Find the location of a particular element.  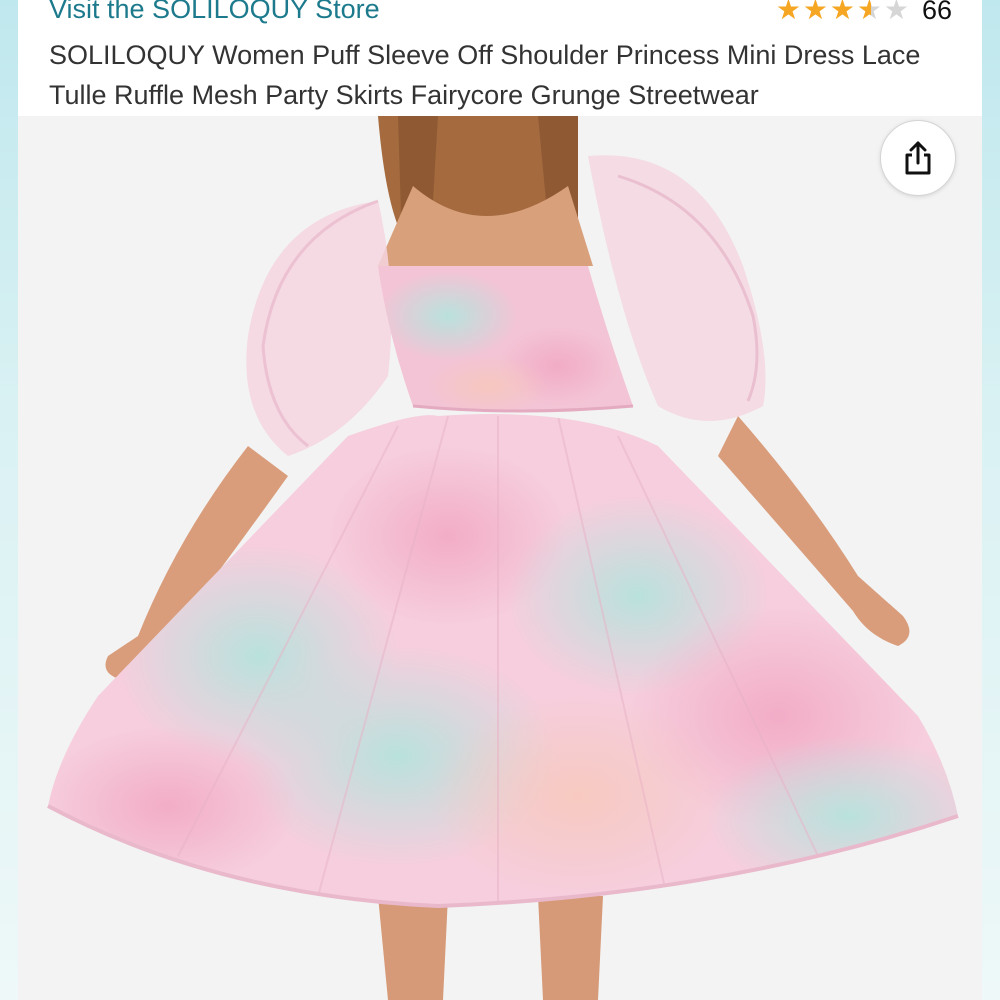

star-rating: ★ ★ ★ ★ ★ is located at coordinates (842, 13).